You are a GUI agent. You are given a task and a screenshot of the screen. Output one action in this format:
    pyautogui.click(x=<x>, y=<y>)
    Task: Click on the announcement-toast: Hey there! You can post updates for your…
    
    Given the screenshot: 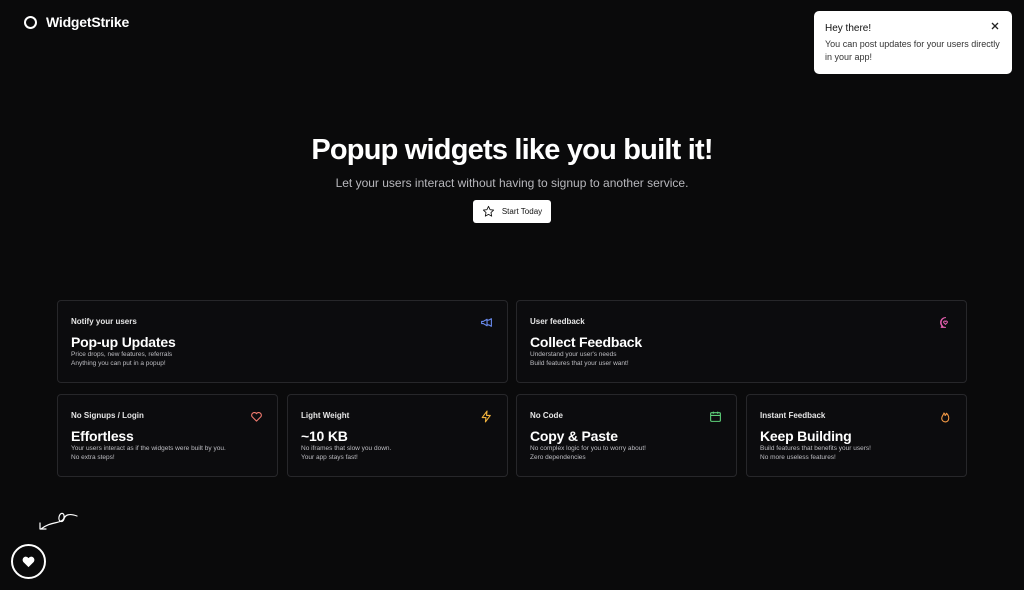 What is the action you would take?
    pyautogui.click(x=913, y=42)
    